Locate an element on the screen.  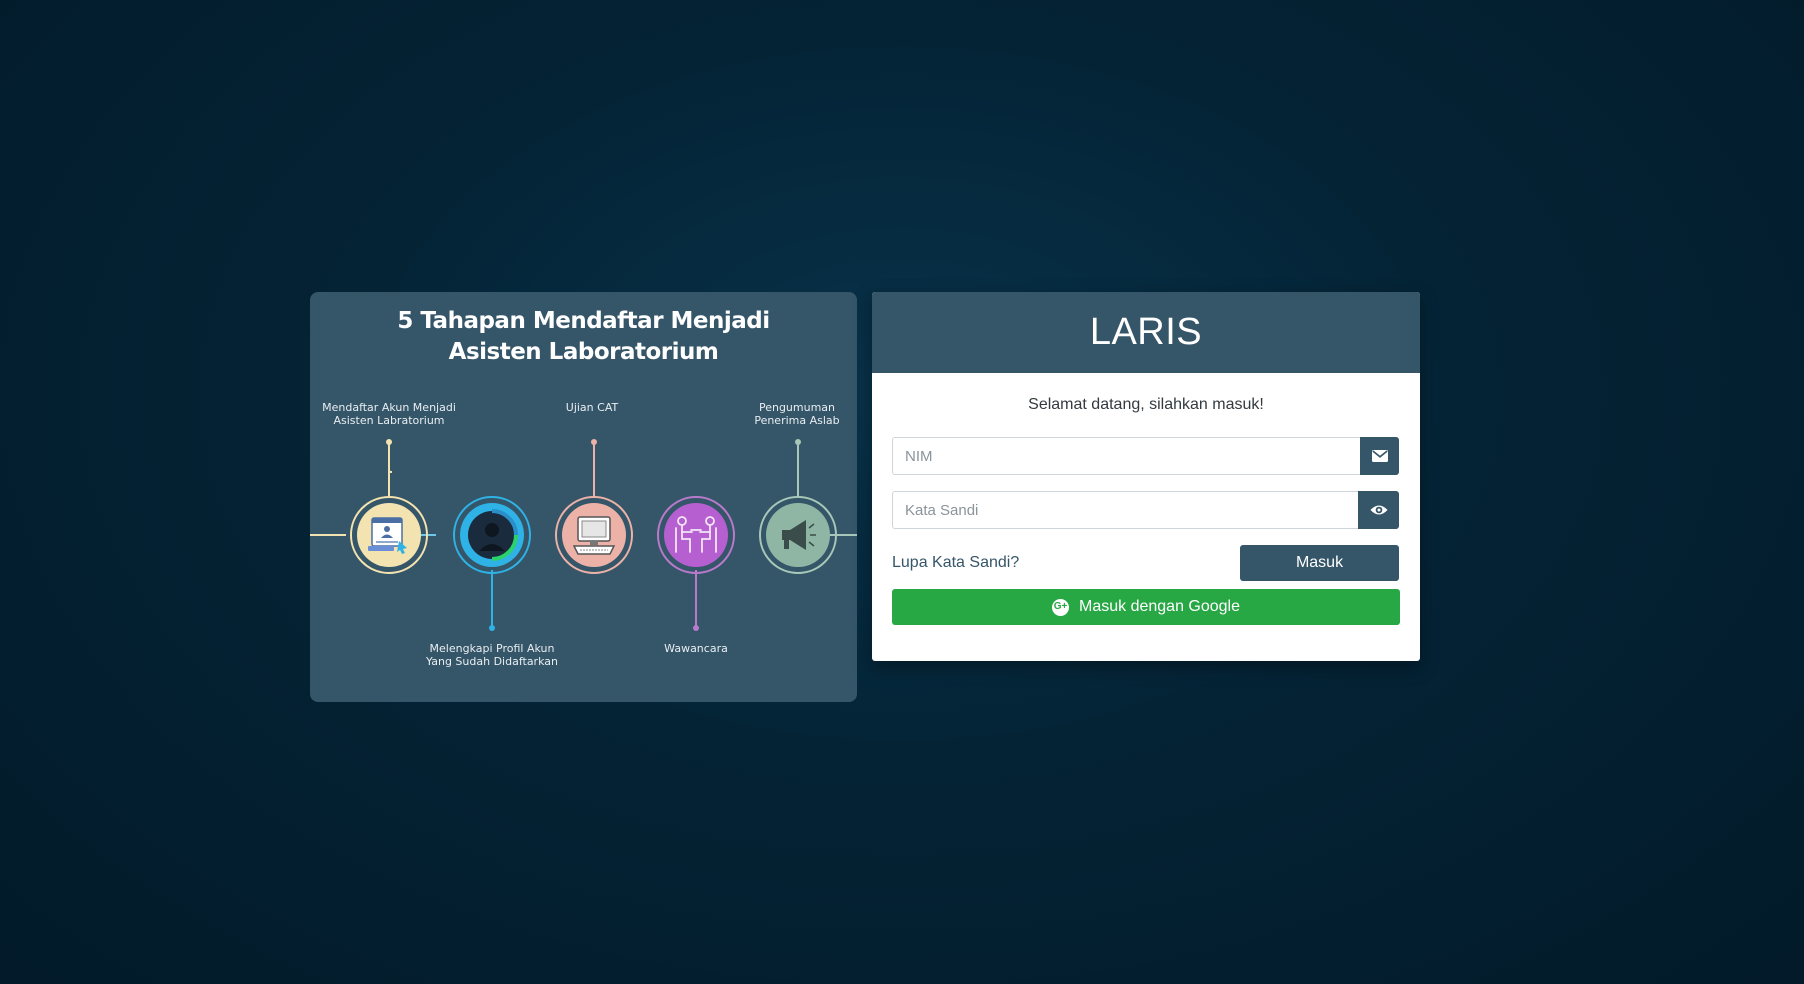
step-label-5-line1: Pengumuman is located at coordinates (797, 407).